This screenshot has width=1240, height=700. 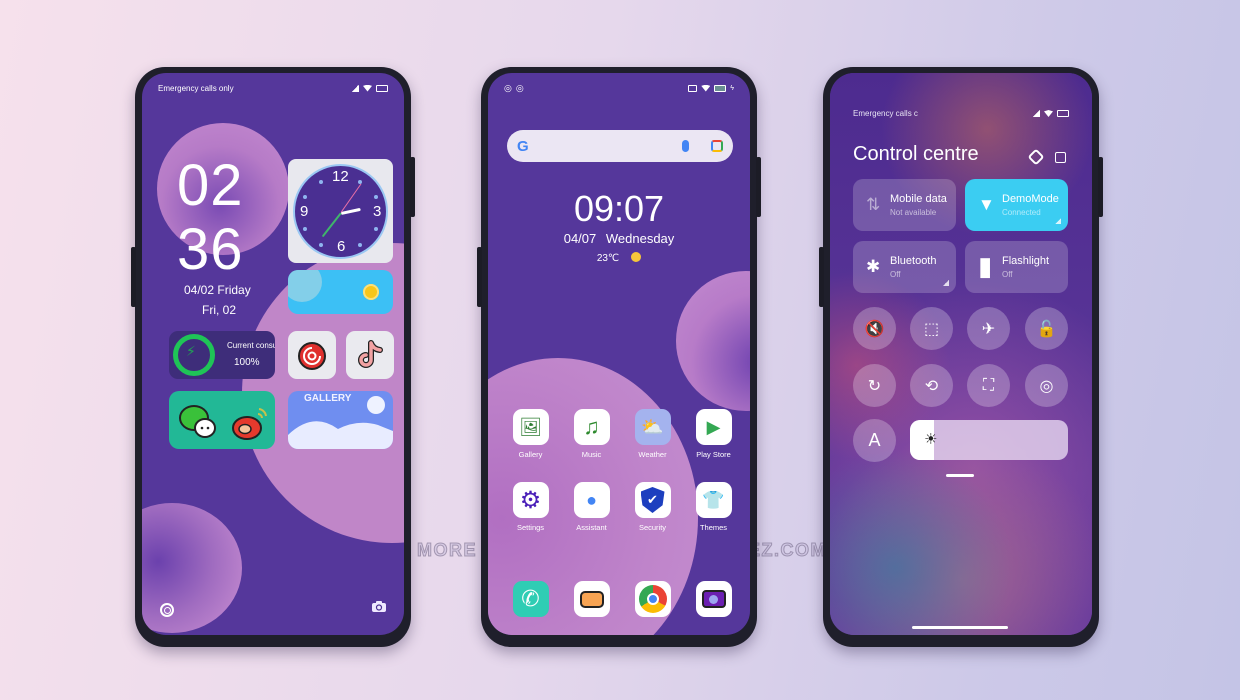 What do you see at coordinates (340, 292) in the screenshot?
I see `weather-widget` at bounding box center [340, 292].